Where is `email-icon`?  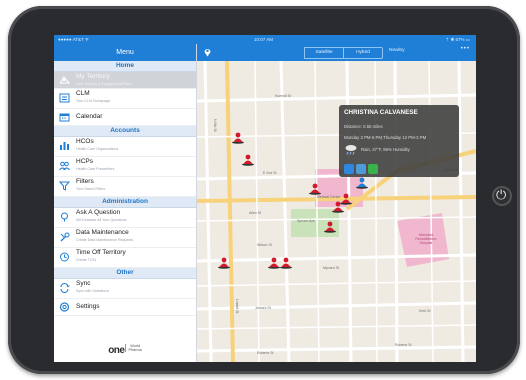 email-icon is located at coordinates (349, 169).